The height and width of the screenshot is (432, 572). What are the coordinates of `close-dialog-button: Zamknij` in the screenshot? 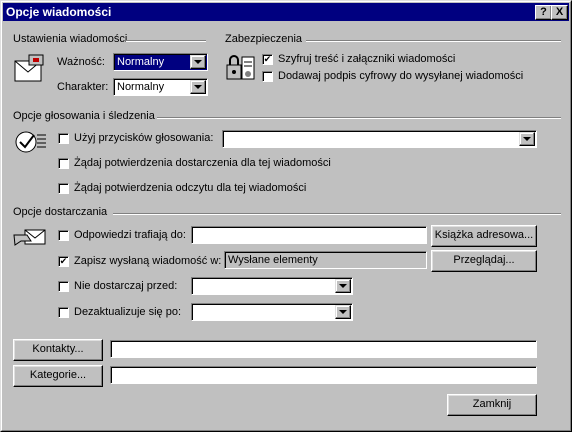 It's located at (492, 405).